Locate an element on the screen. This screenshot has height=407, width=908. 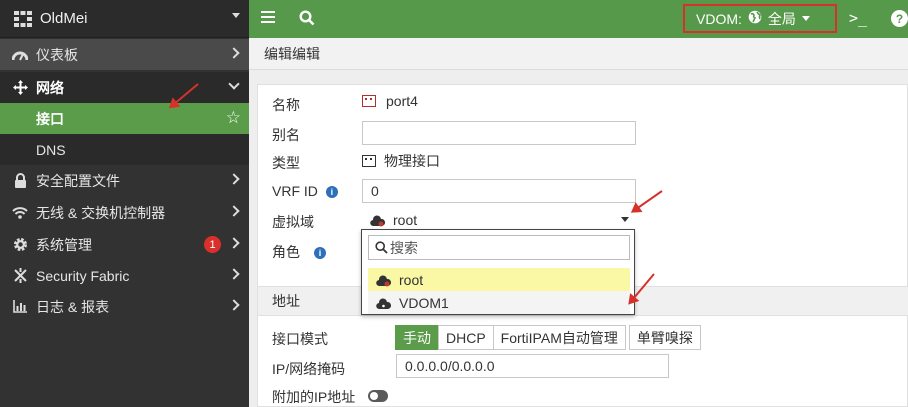
addressing-mode-selector: 手动 DHCP FortiIPAM自动管理 单臂嗅探 is located at coordinates (548, 337).